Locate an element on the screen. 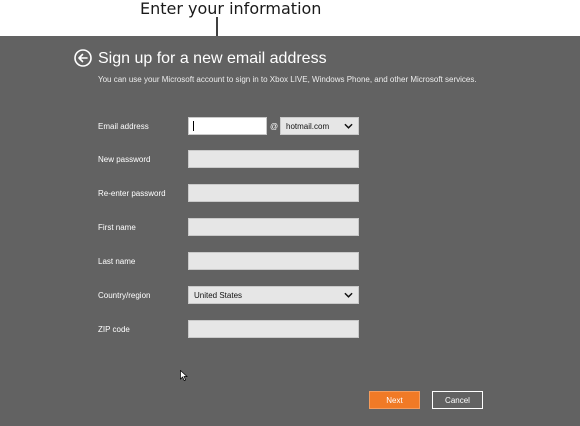 This screenshot has width=580, height=426. email-label: Email address is located at coordinates (123, 126).